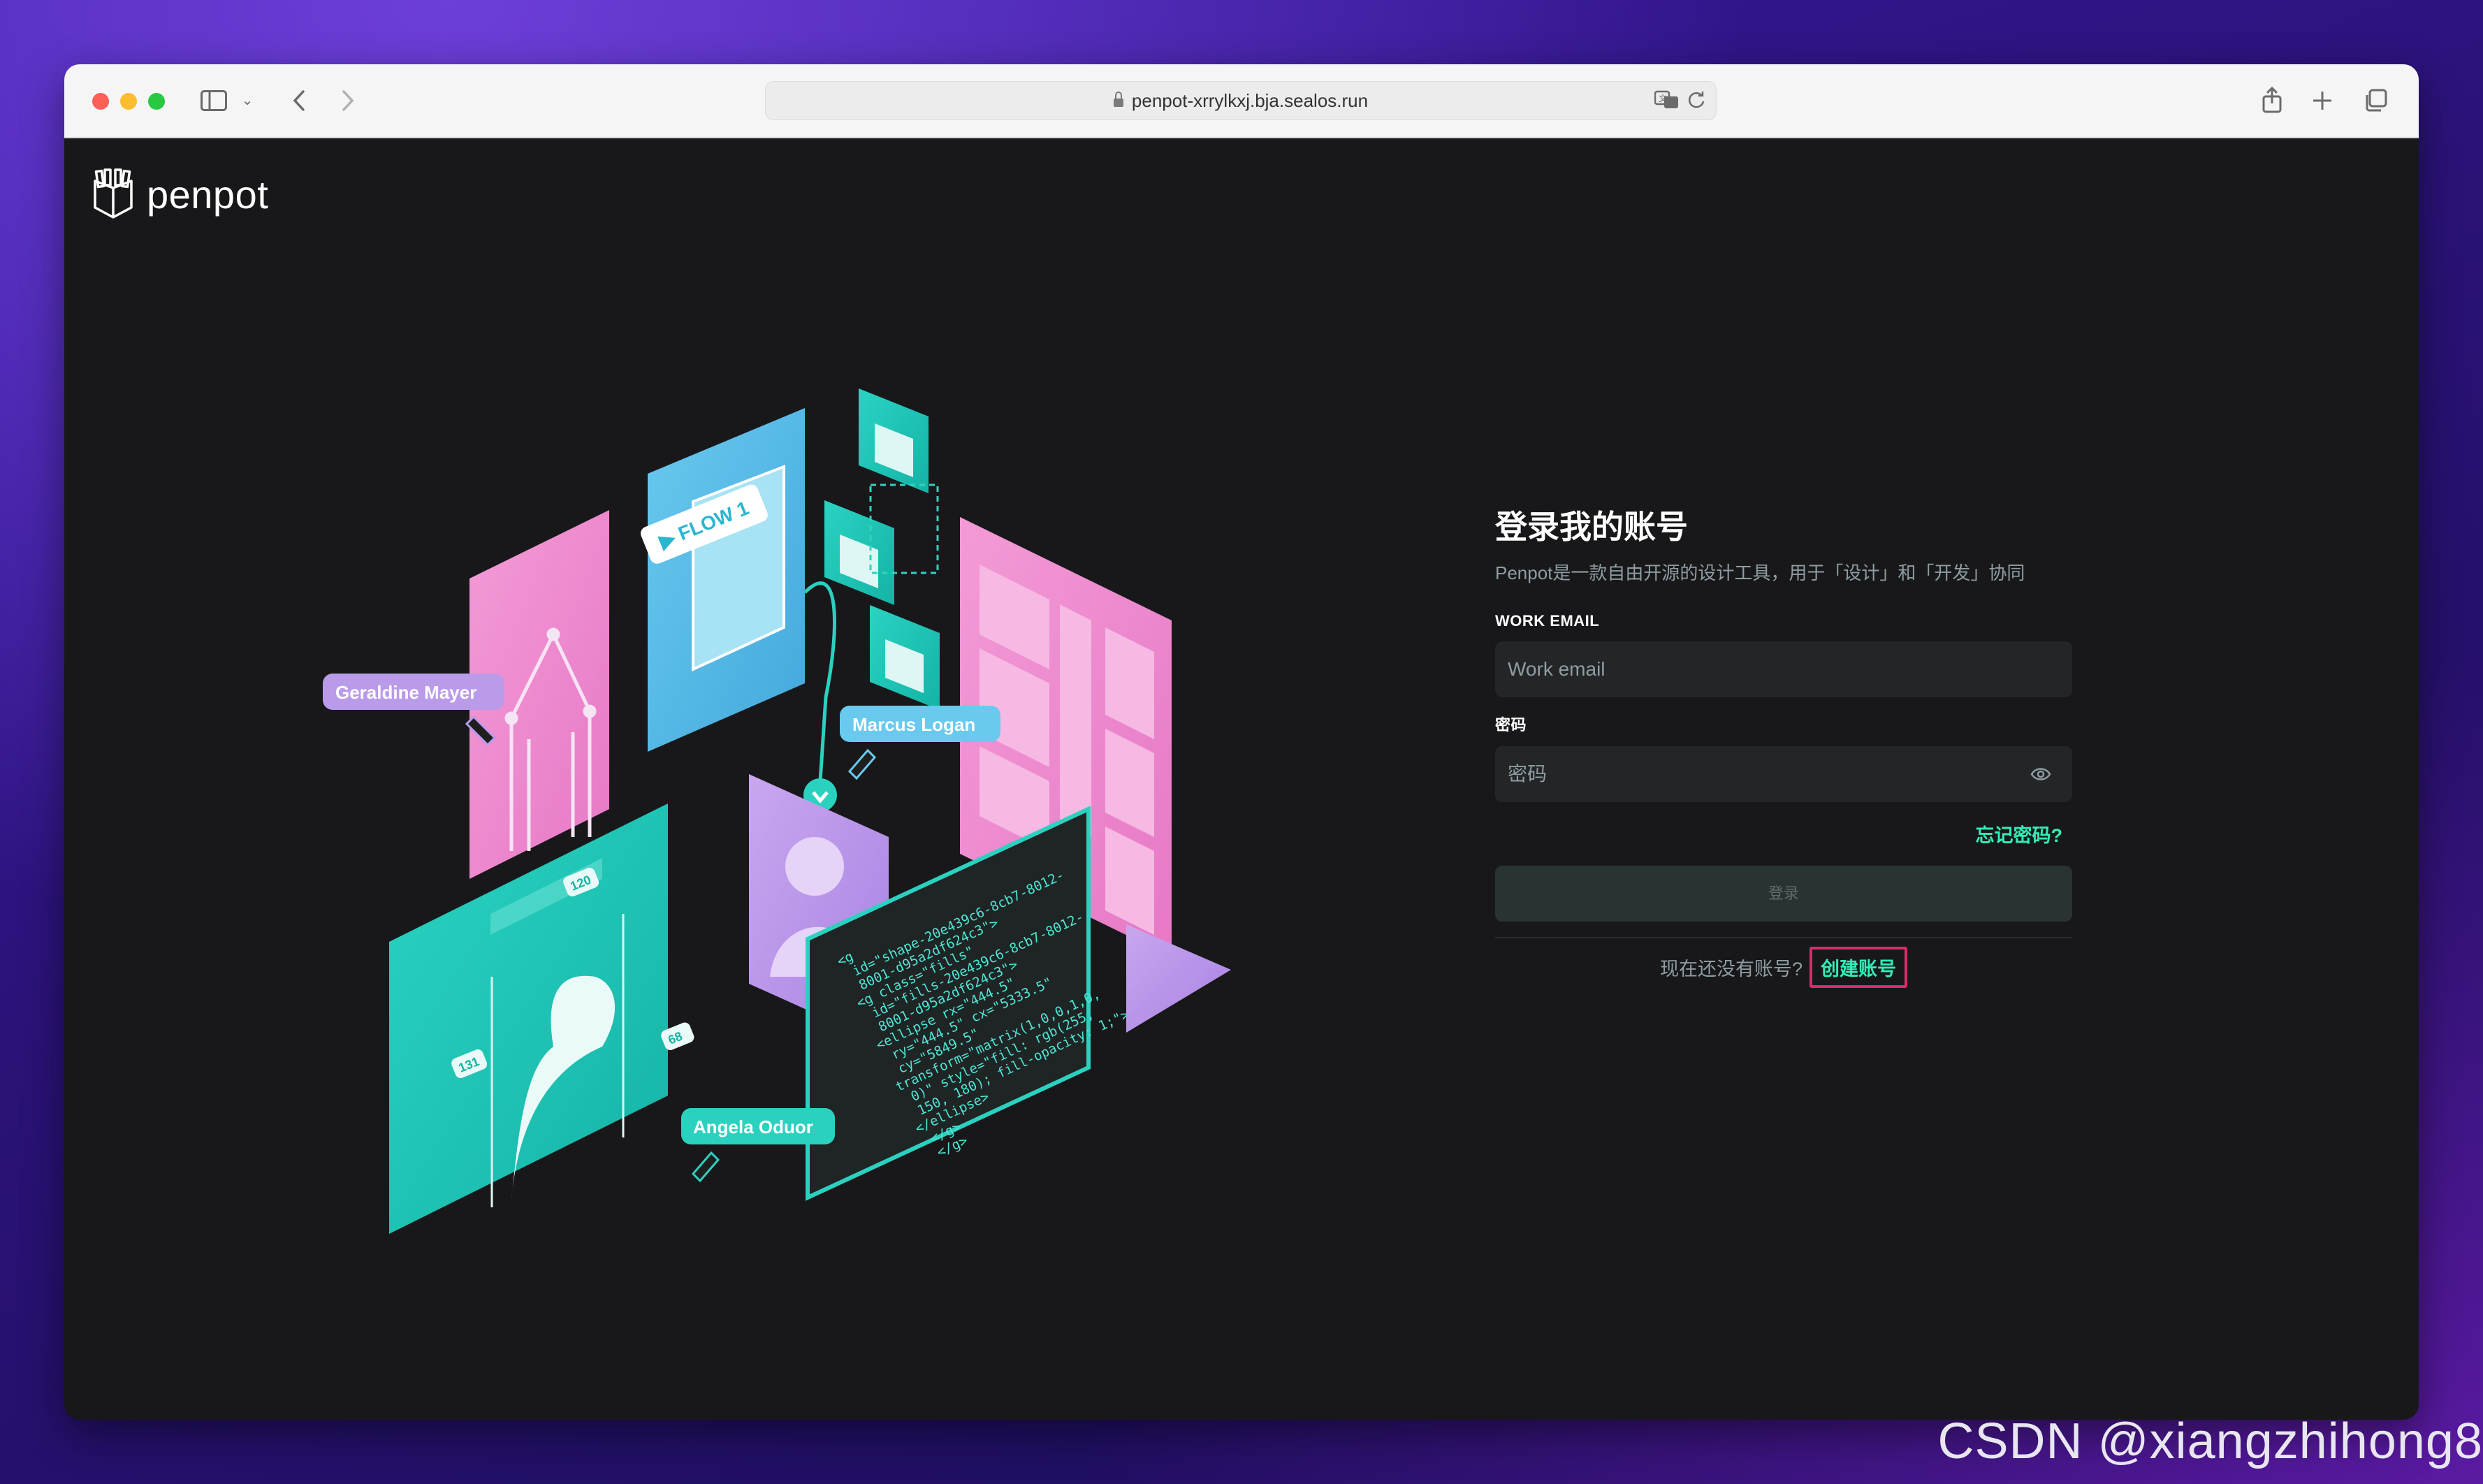 This screenshot has height=1484, width=2483. I want to click on reload-icon, so click(1696, 101).